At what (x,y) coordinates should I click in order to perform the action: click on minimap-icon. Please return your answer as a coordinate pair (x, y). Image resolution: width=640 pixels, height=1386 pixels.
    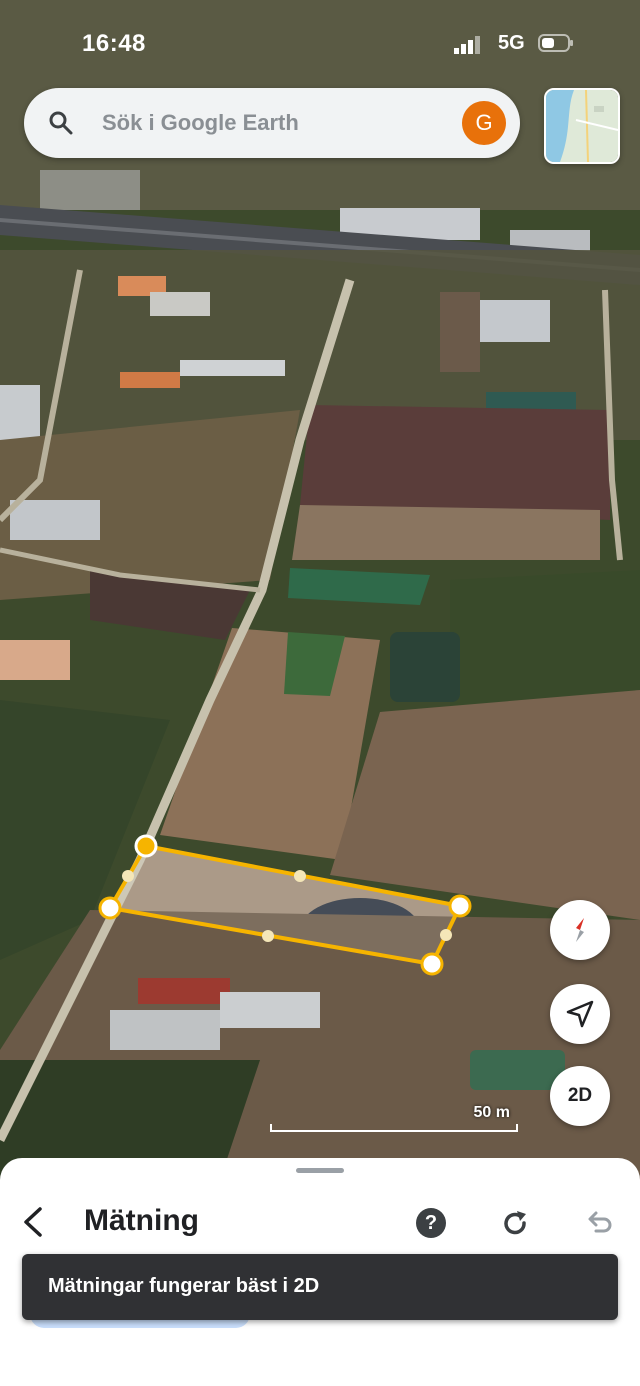
    Looking at the image, I should click on (582, 126).